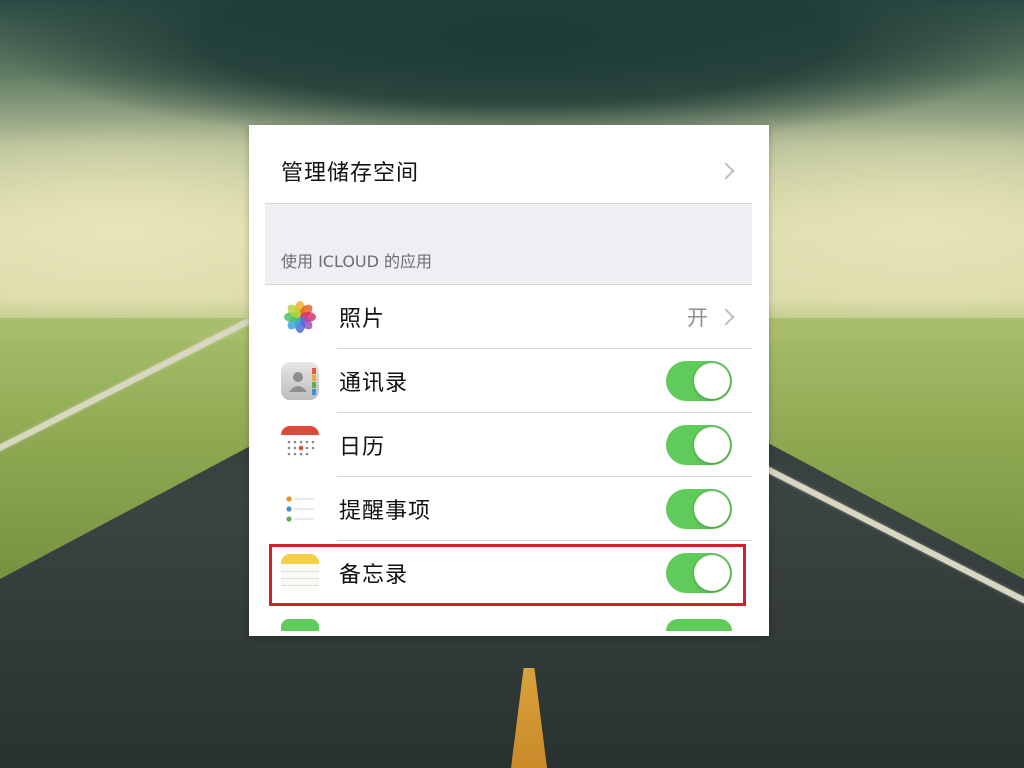  Describe the element at coordinates (350, 173) in the screenshot. I see `manage-storage-label: 管理储存空间` at that location.